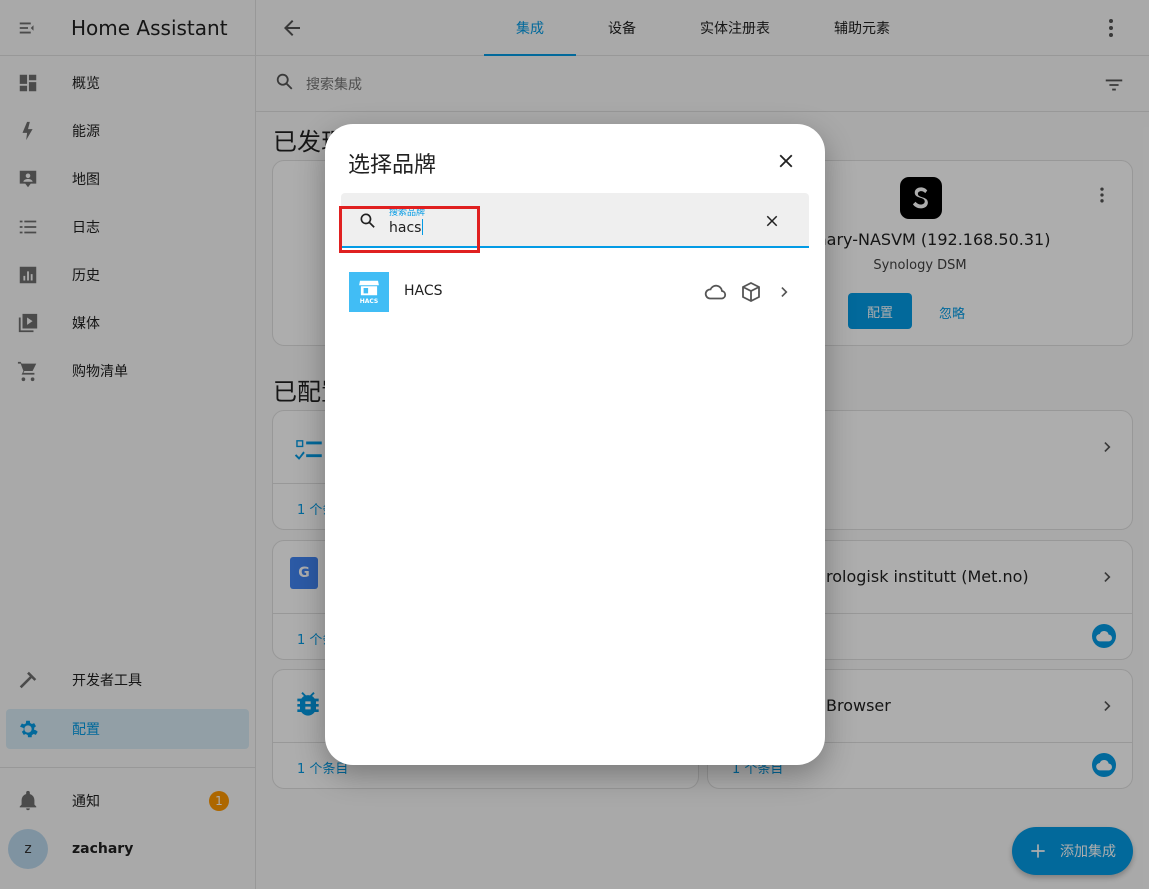  I want to click on cloud-outline-icon, so click(715, 292).